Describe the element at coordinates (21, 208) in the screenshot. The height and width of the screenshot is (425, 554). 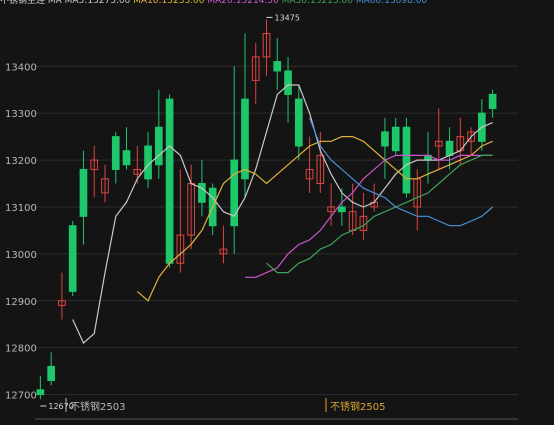
I see `y-tick-label: 13100` at that location.